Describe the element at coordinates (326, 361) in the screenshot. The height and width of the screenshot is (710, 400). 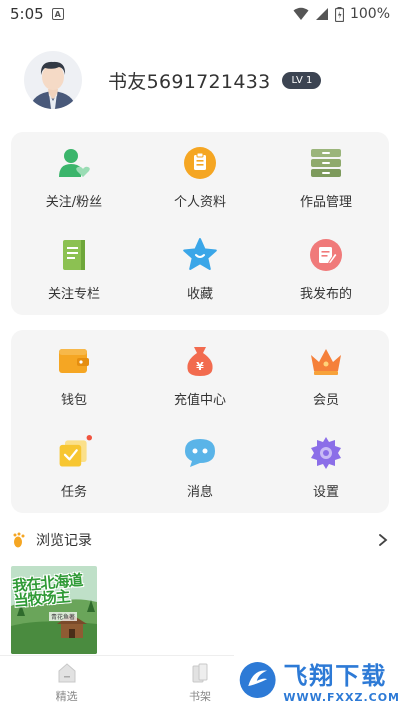
I see `crown-icon` at that location.